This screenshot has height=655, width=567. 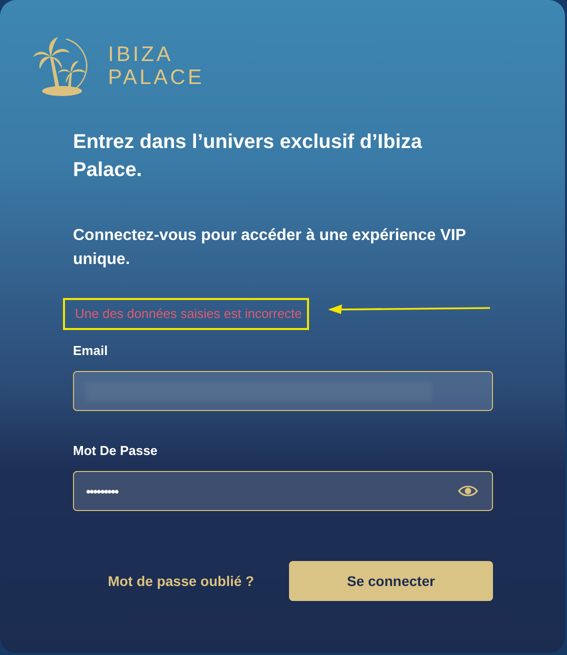 I want to click on heading: Entrez dans l’univers exclusif d’Ibiza Palace., so click(x=248, y=156).